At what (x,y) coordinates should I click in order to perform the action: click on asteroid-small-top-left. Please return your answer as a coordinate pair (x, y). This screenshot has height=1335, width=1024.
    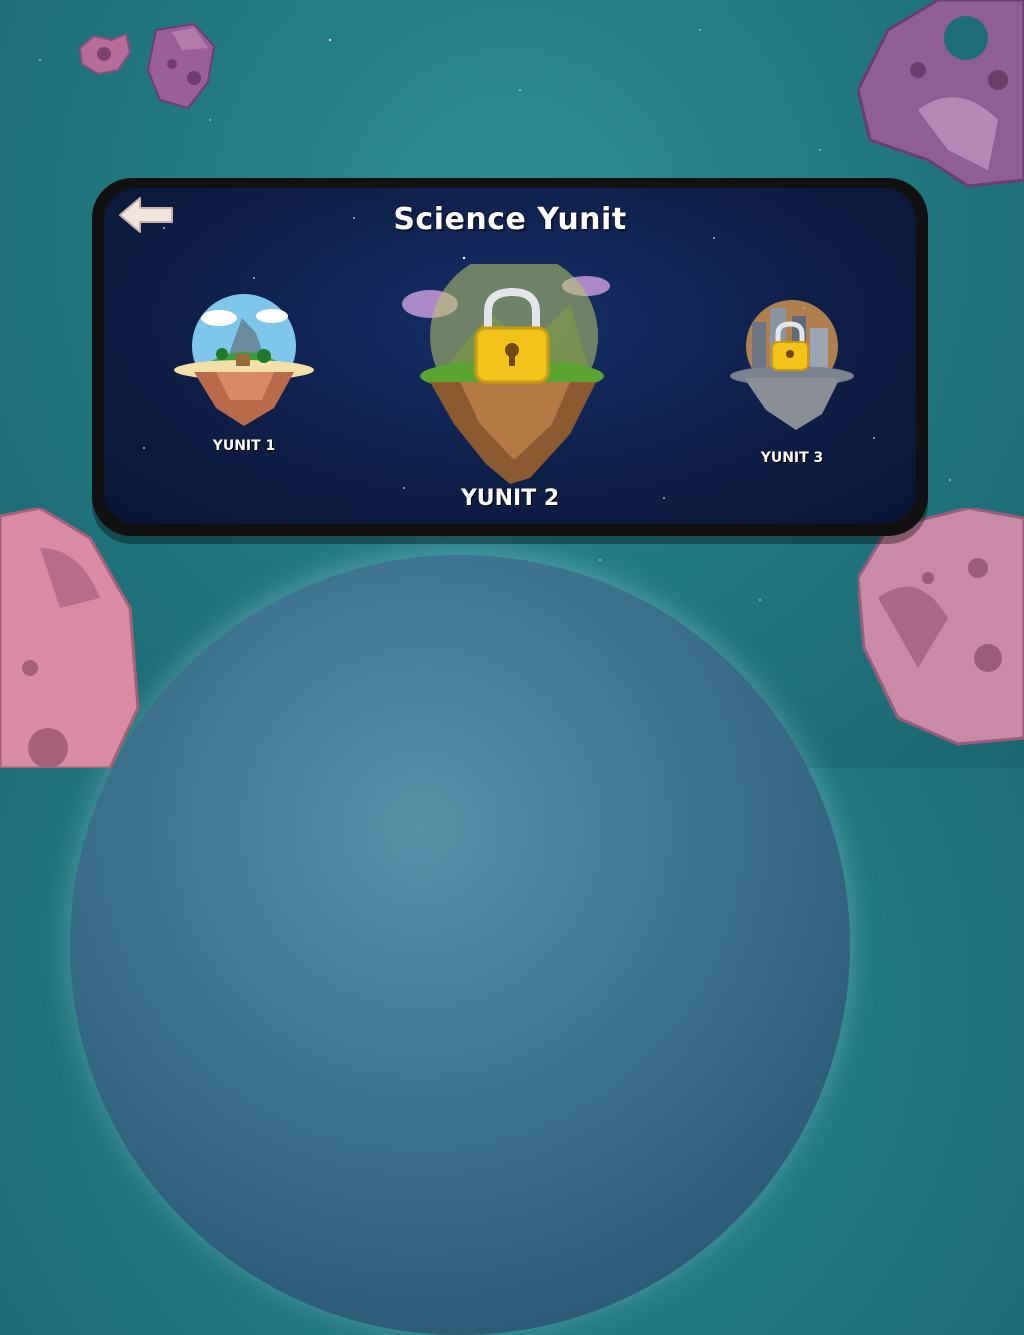
    Looking at the image, I should click on (105, 54).